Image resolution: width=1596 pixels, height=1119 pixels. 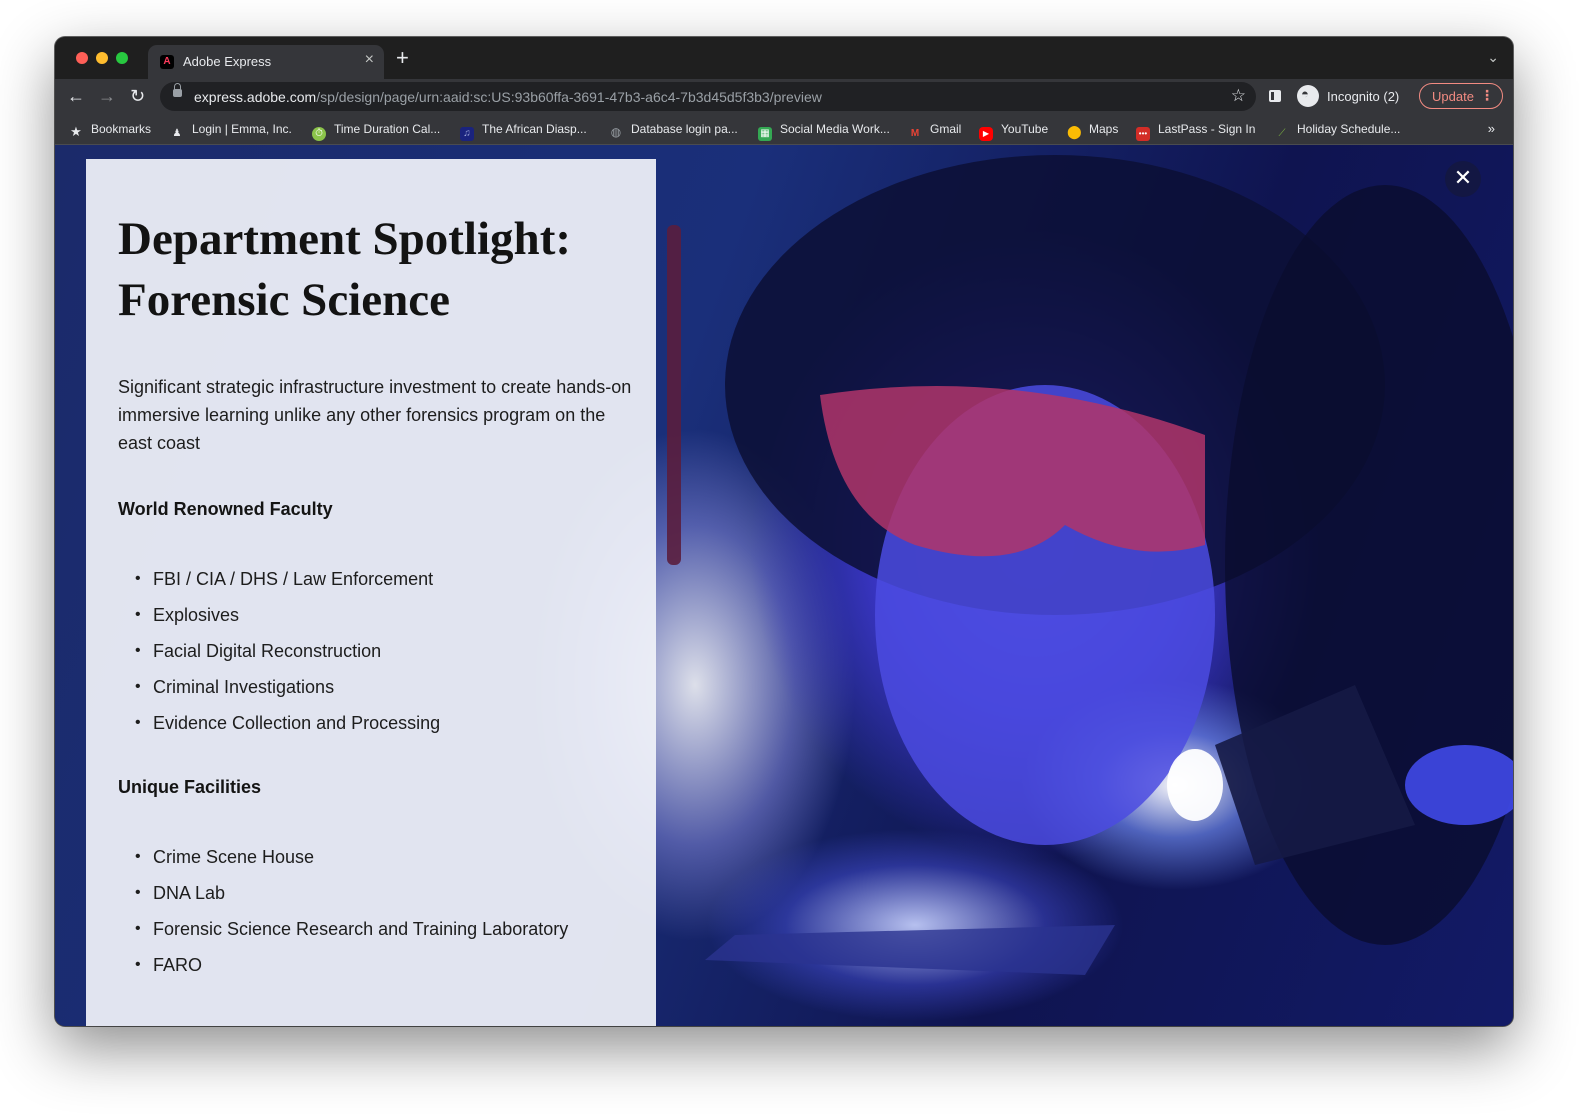 I want to click on list-item: FBI / CIA / DHS / Law Enforcement, so click(x=279, y=579).